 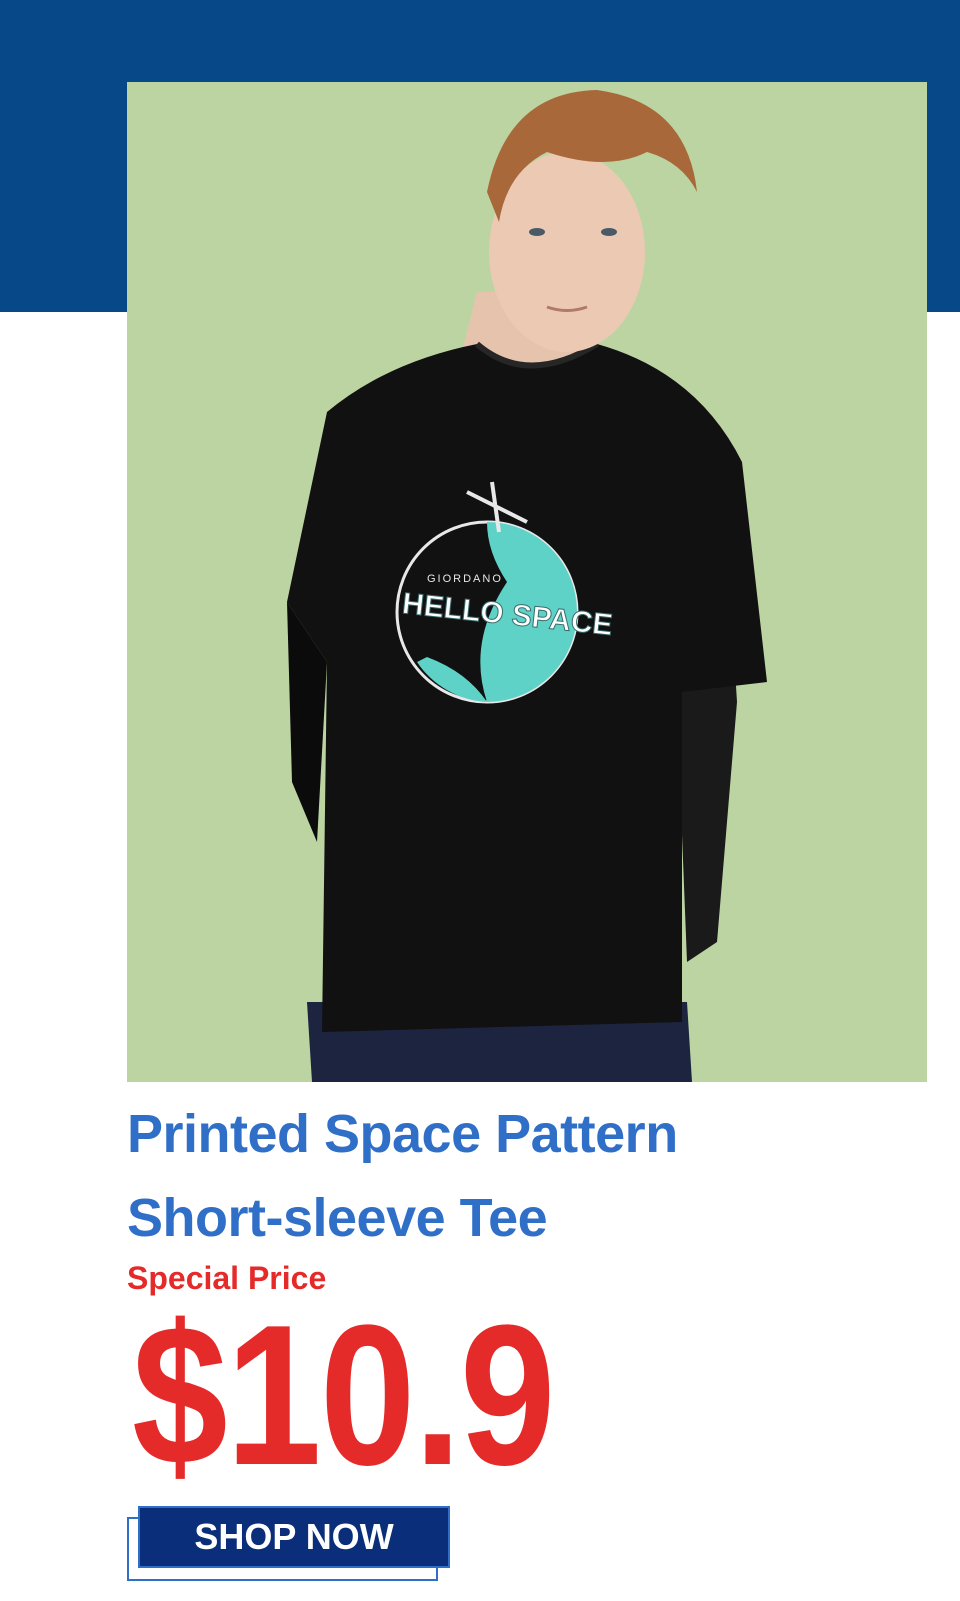 What do you see at coordinates (294, 1537) in the screenshot?
I see `shop-now-button: SHOP NOW` at bounding box center [294, 1537].